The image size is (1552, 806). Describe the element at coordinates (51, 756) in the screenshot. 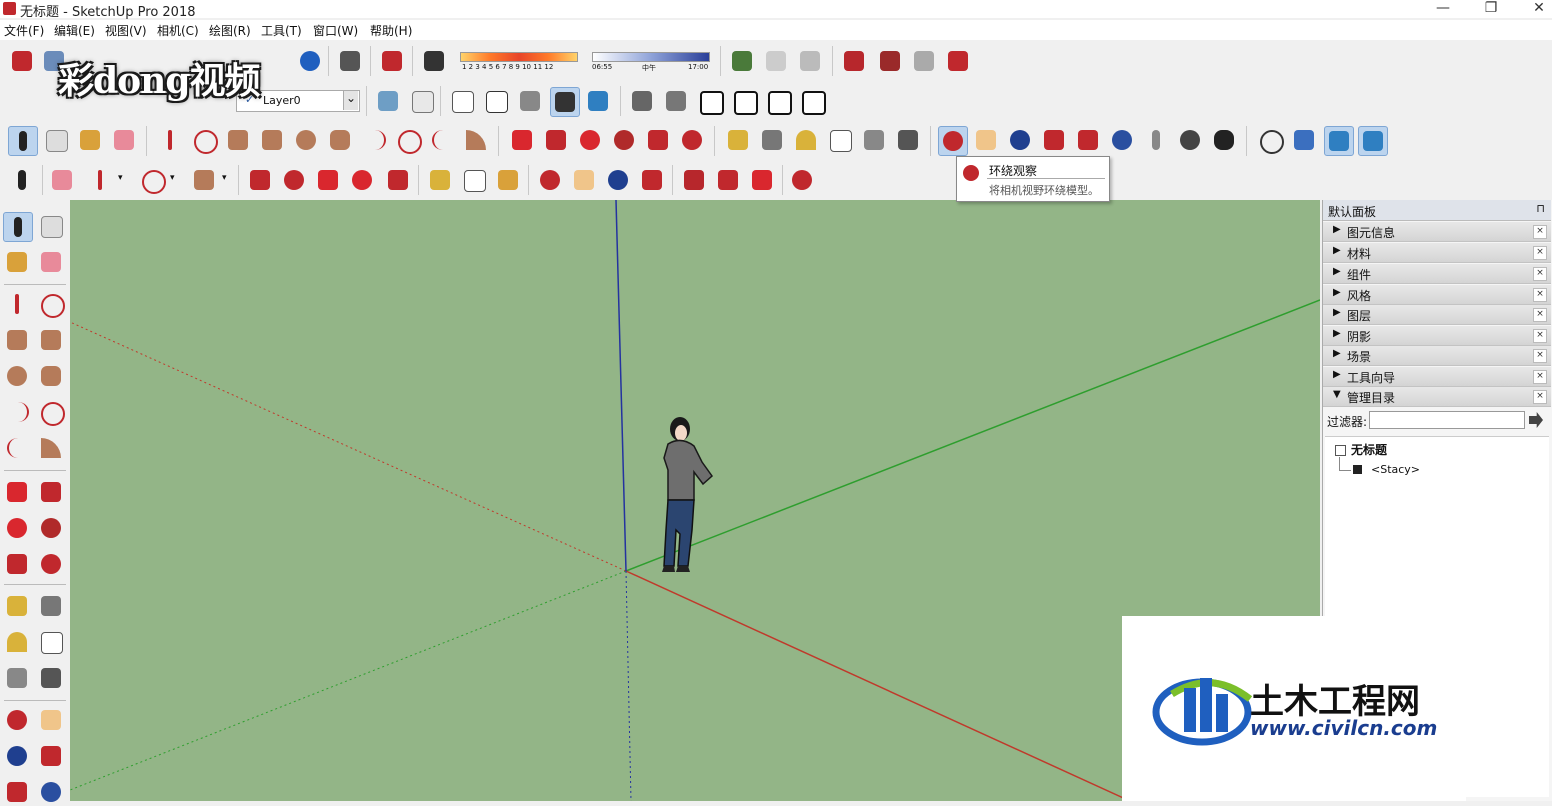

I see `left-zoom-window-tool` at that location.